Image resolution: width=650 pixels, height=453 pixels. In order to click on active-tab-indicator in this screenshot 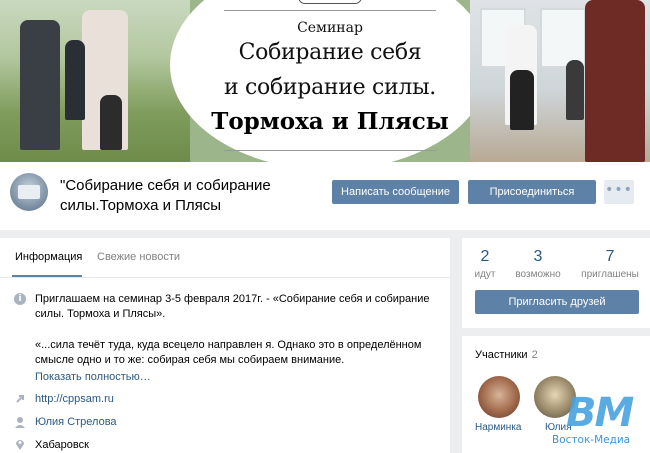, I will do `click(47, 276)`.